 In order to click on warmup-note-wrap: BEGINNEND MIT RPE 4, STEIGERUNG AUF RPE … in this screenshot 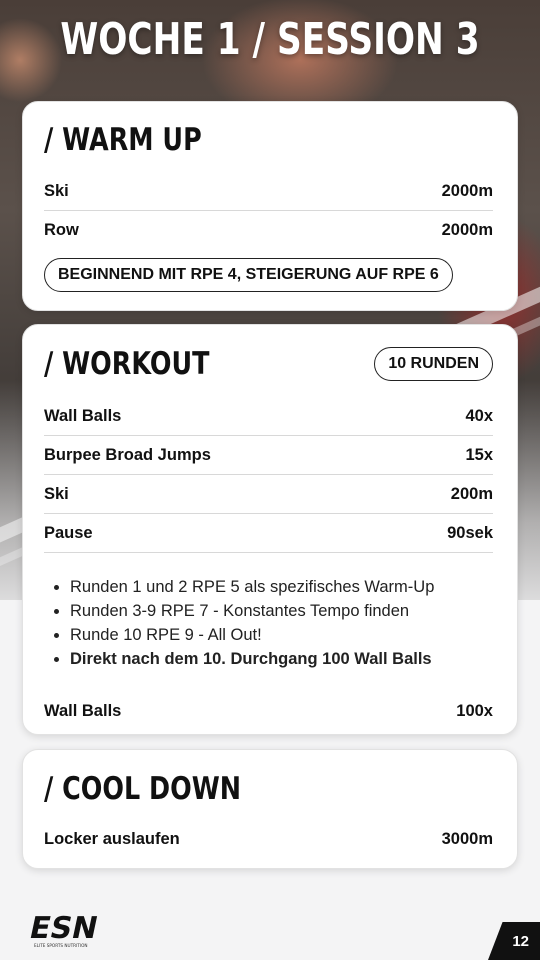, I will do `click(268, 271)`.